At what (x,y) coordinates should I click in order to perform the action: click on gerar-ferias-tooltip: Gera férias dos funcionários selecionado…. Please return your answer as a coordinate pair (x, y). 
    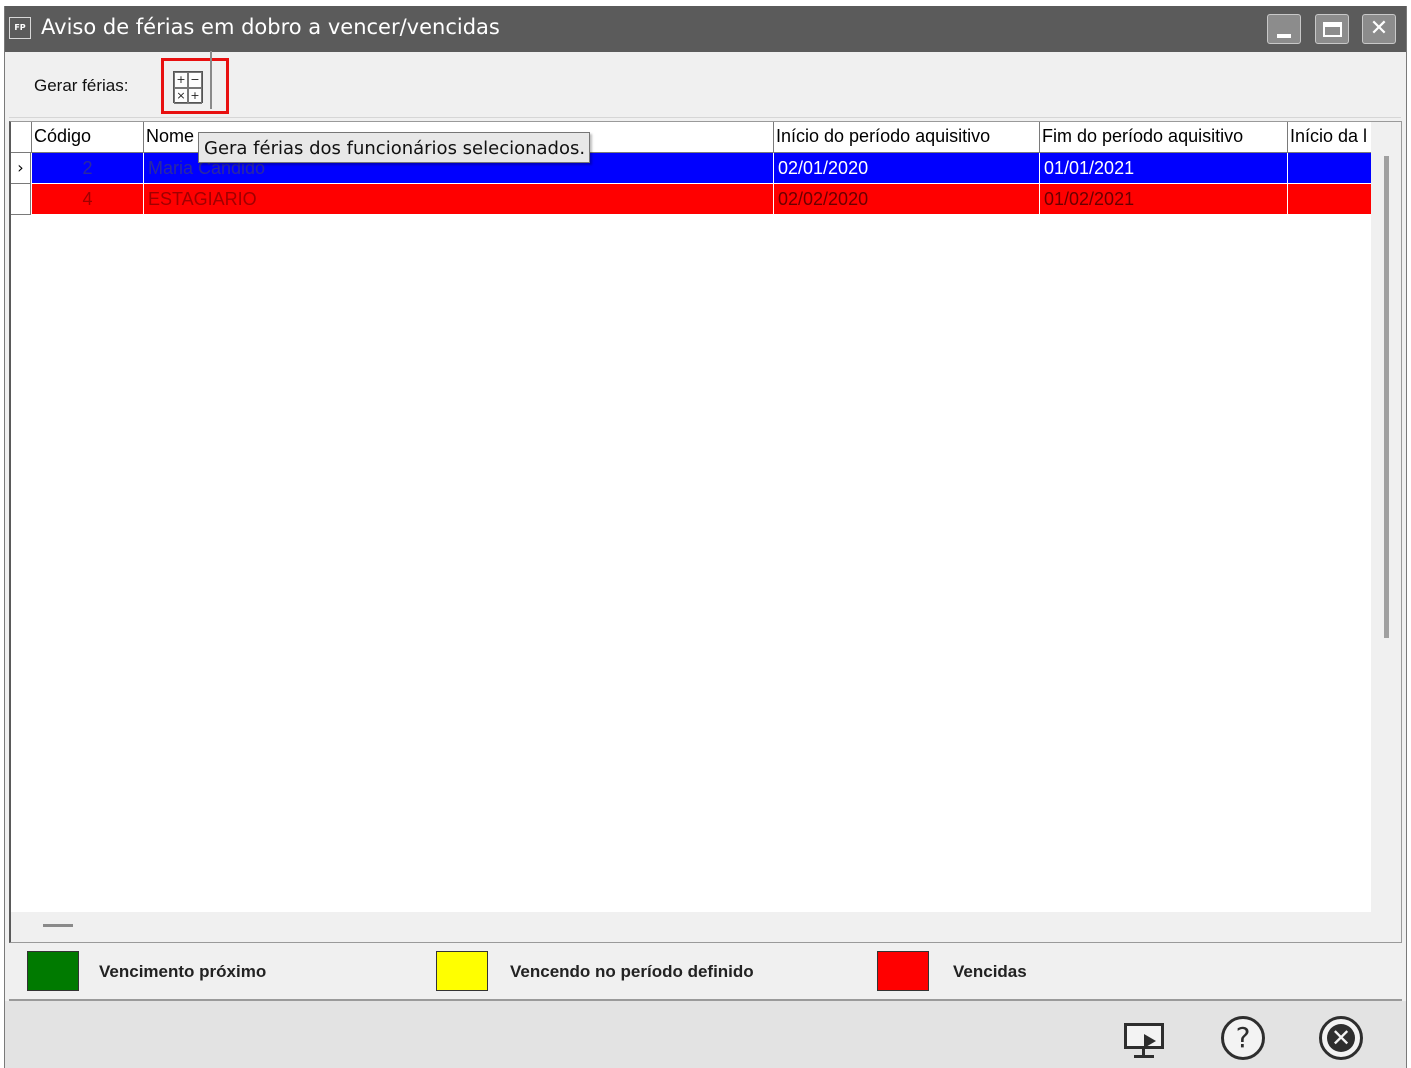
    Looking at the image, I should click on (394, 147).